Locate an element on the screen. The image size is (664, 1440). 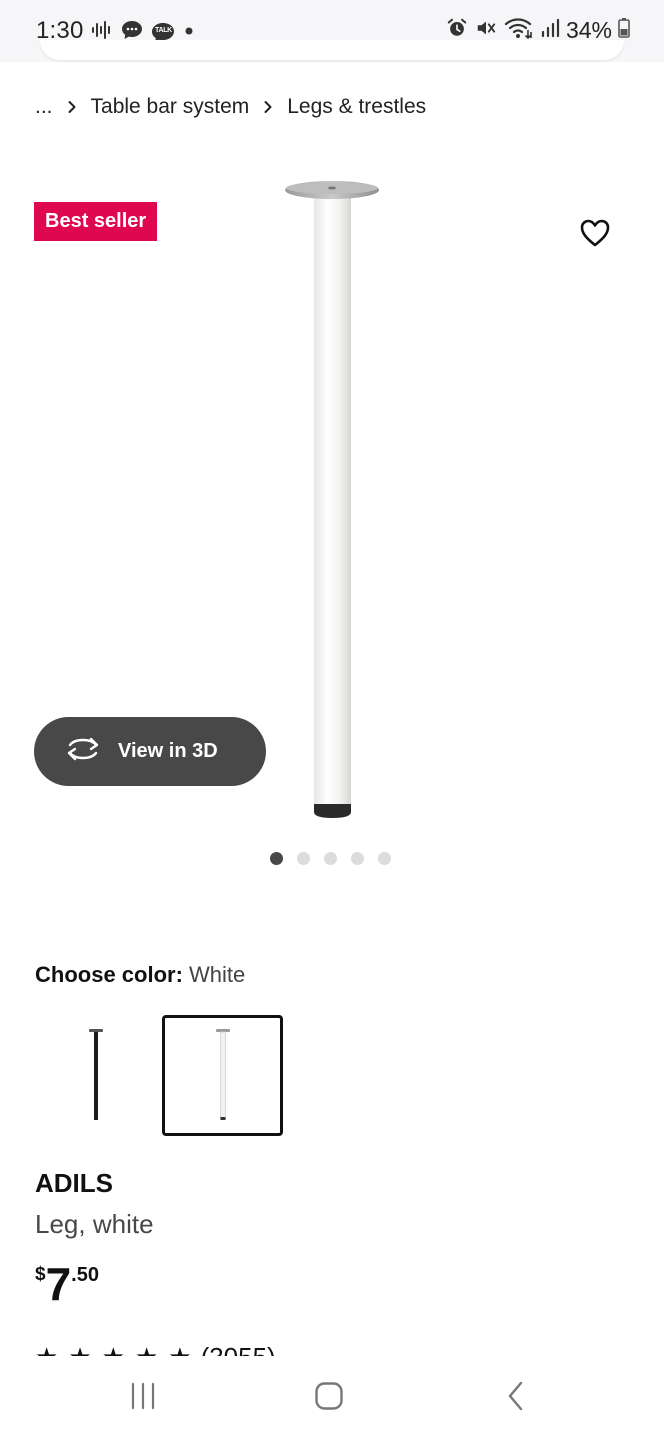
choose-color-label: Choose color: is located at coordinates (109, 974).